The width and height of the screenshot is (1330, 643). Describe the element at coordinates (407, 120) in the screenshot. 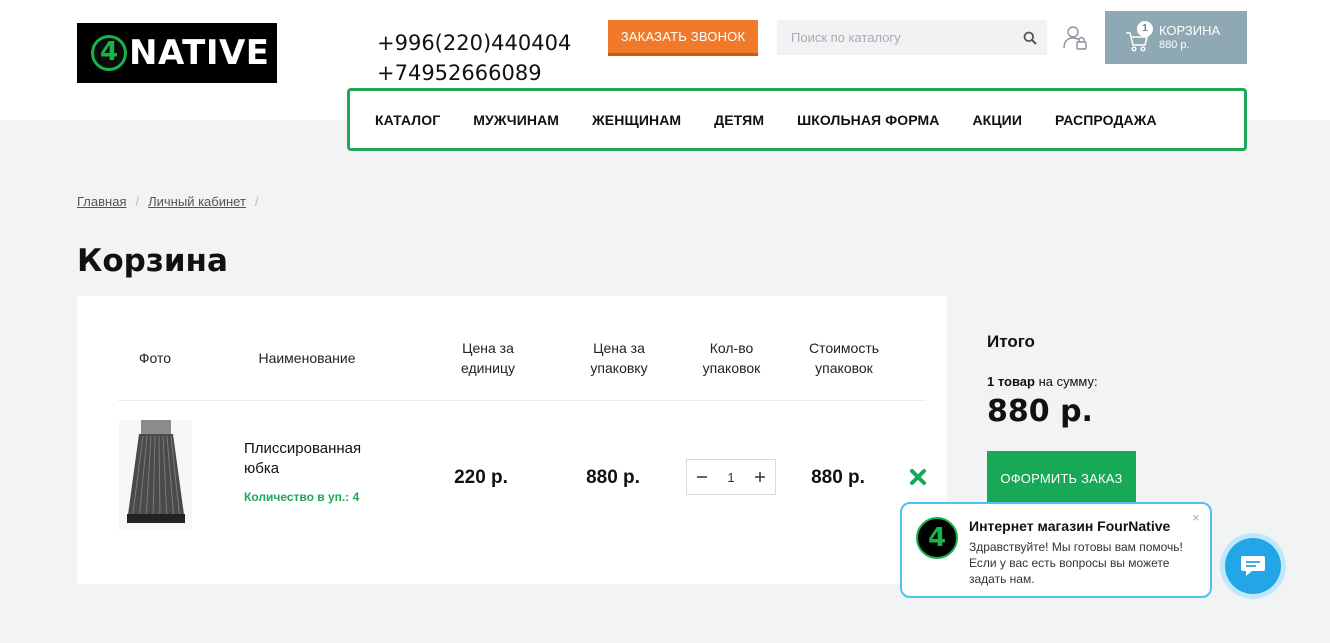

I see `nav-item-catalog: КАТАЛОГ` at that location.